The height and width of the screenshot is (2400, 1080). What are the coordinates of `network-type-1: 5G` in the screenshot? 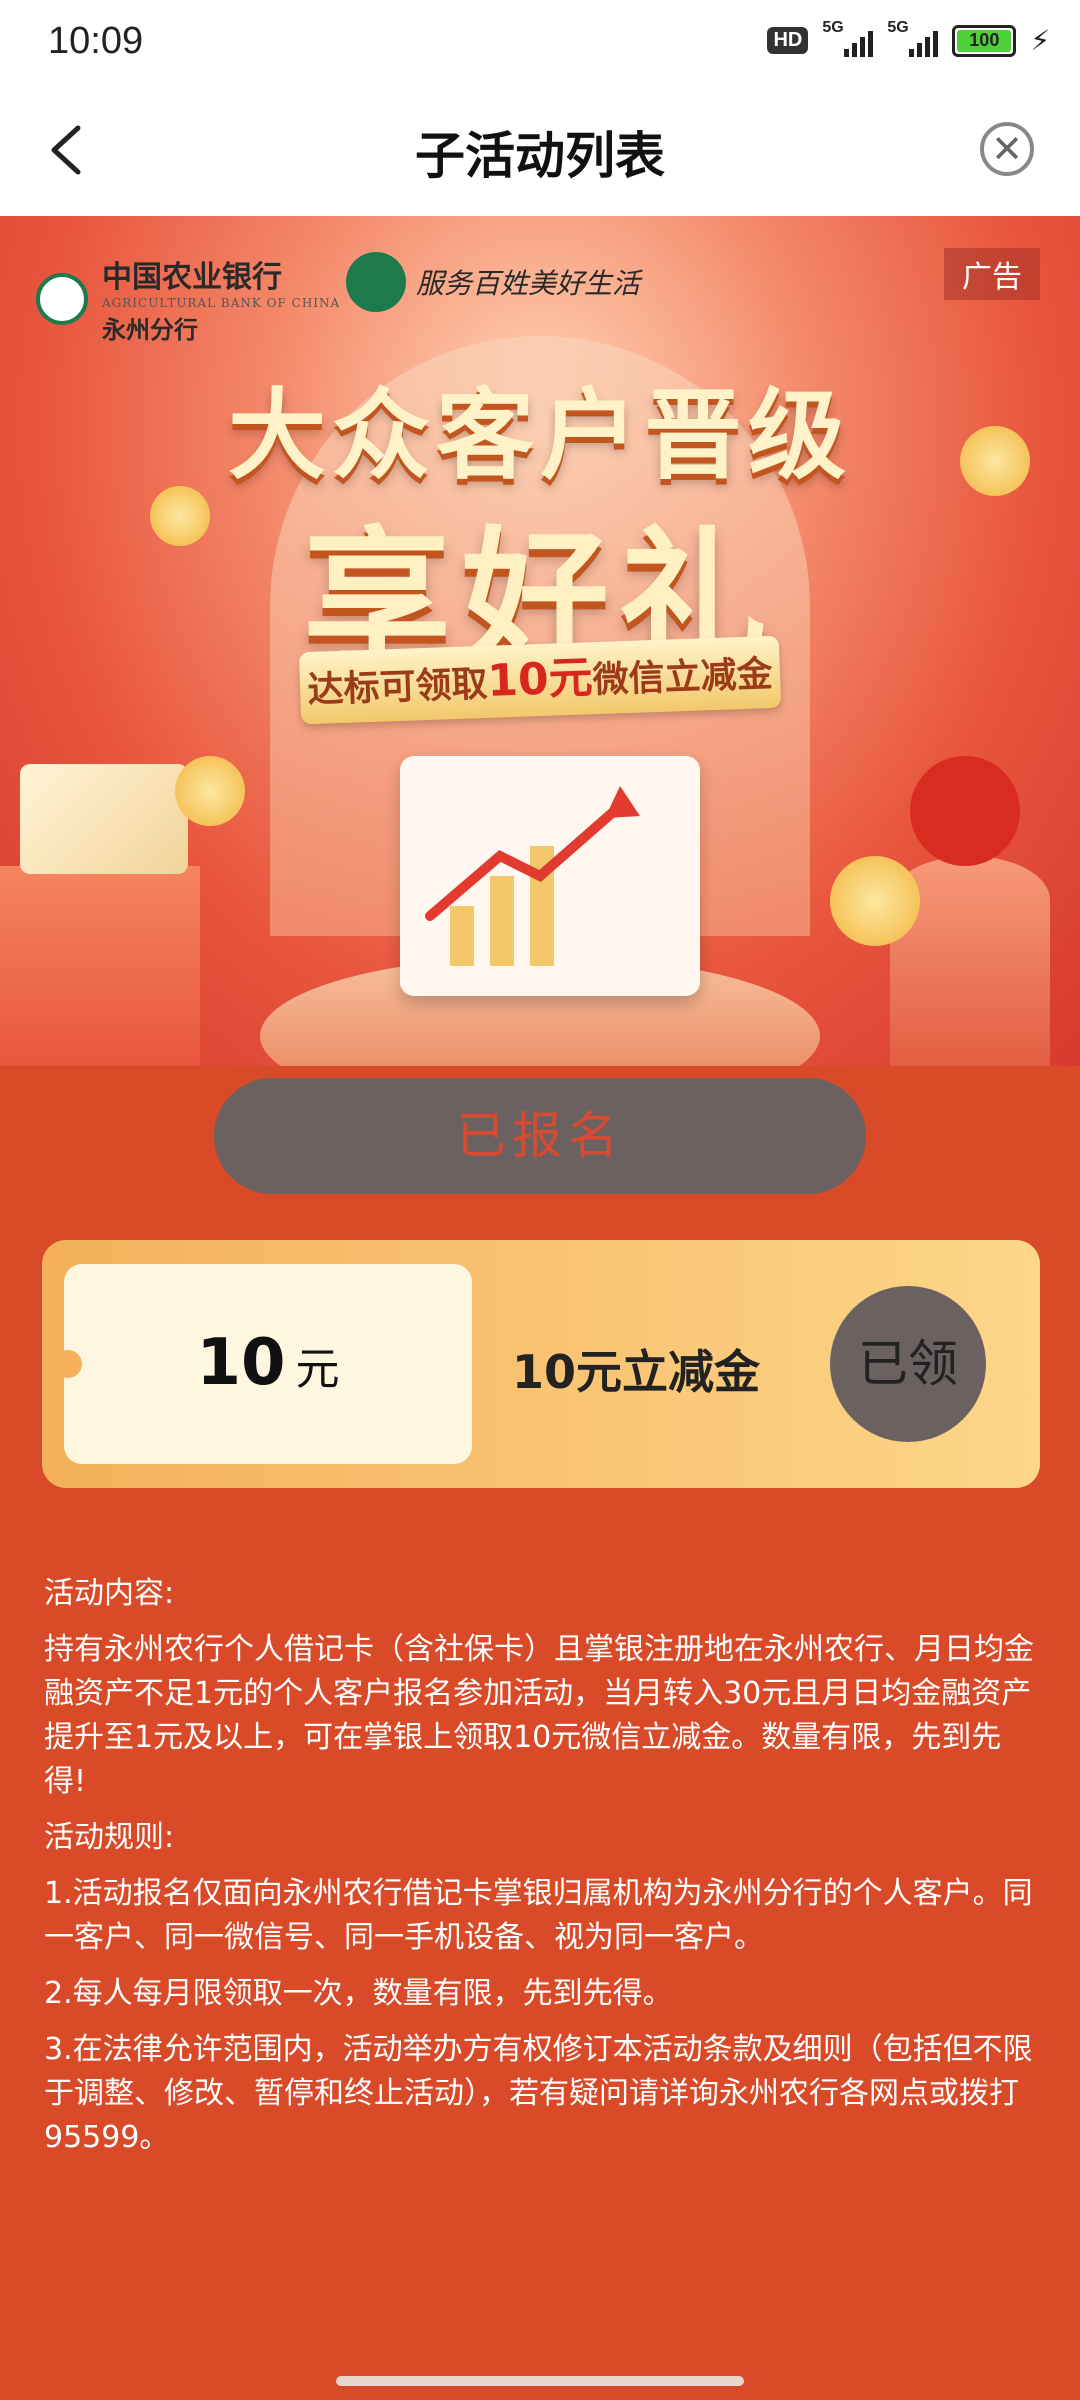 It's located at (833, 27).